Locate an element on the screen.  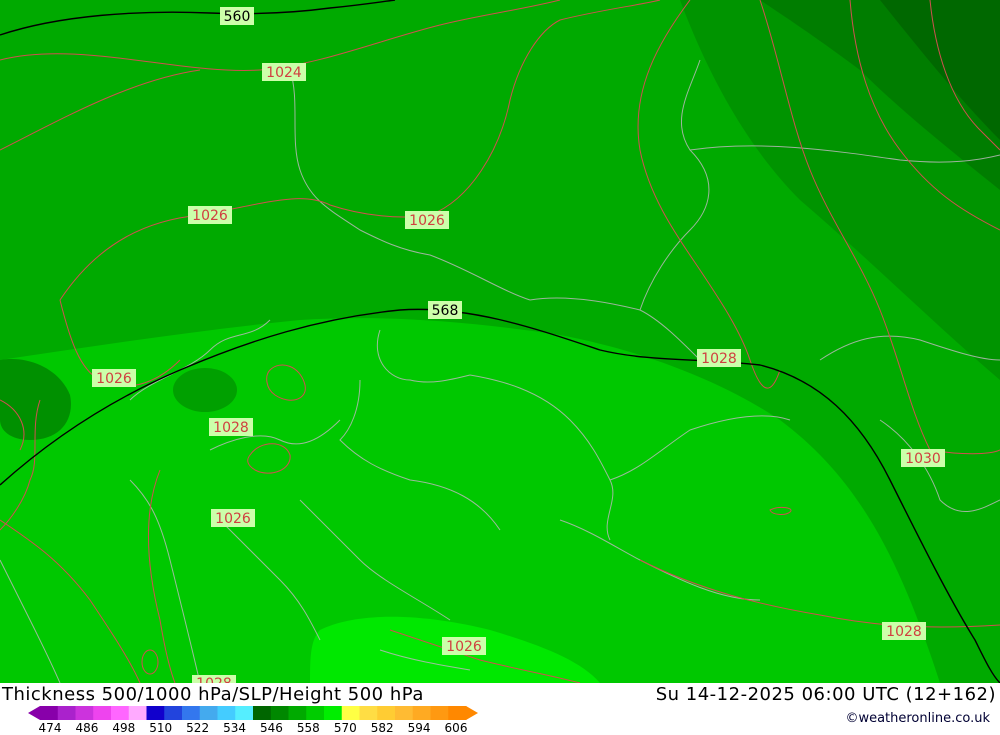
height-label-568: 568 is located at coordinates (445, 310).